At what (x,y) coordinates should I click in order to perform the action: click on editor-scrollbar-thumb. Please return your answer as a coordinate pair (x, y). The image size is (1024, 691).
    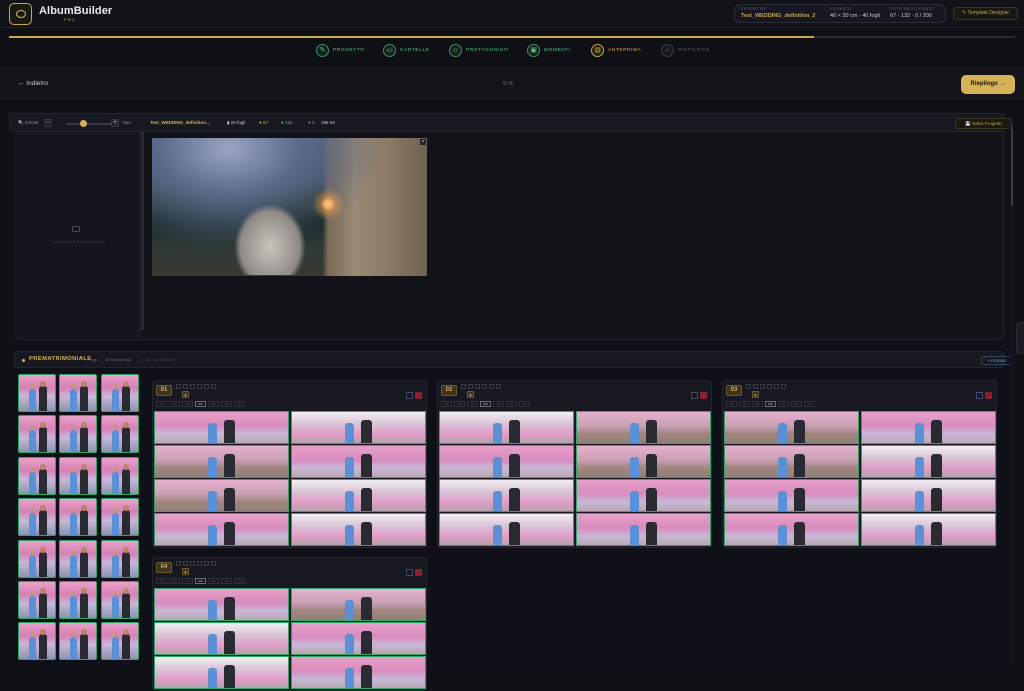
    Looking at the image, I should click on (1012, 166).